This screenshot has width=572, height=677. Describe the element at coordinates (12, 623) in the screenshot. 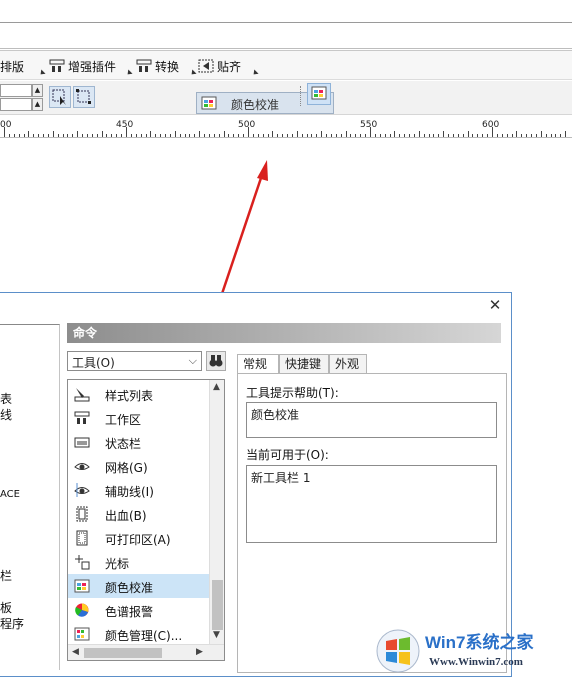

I see `tree-item: 程序` at that location.